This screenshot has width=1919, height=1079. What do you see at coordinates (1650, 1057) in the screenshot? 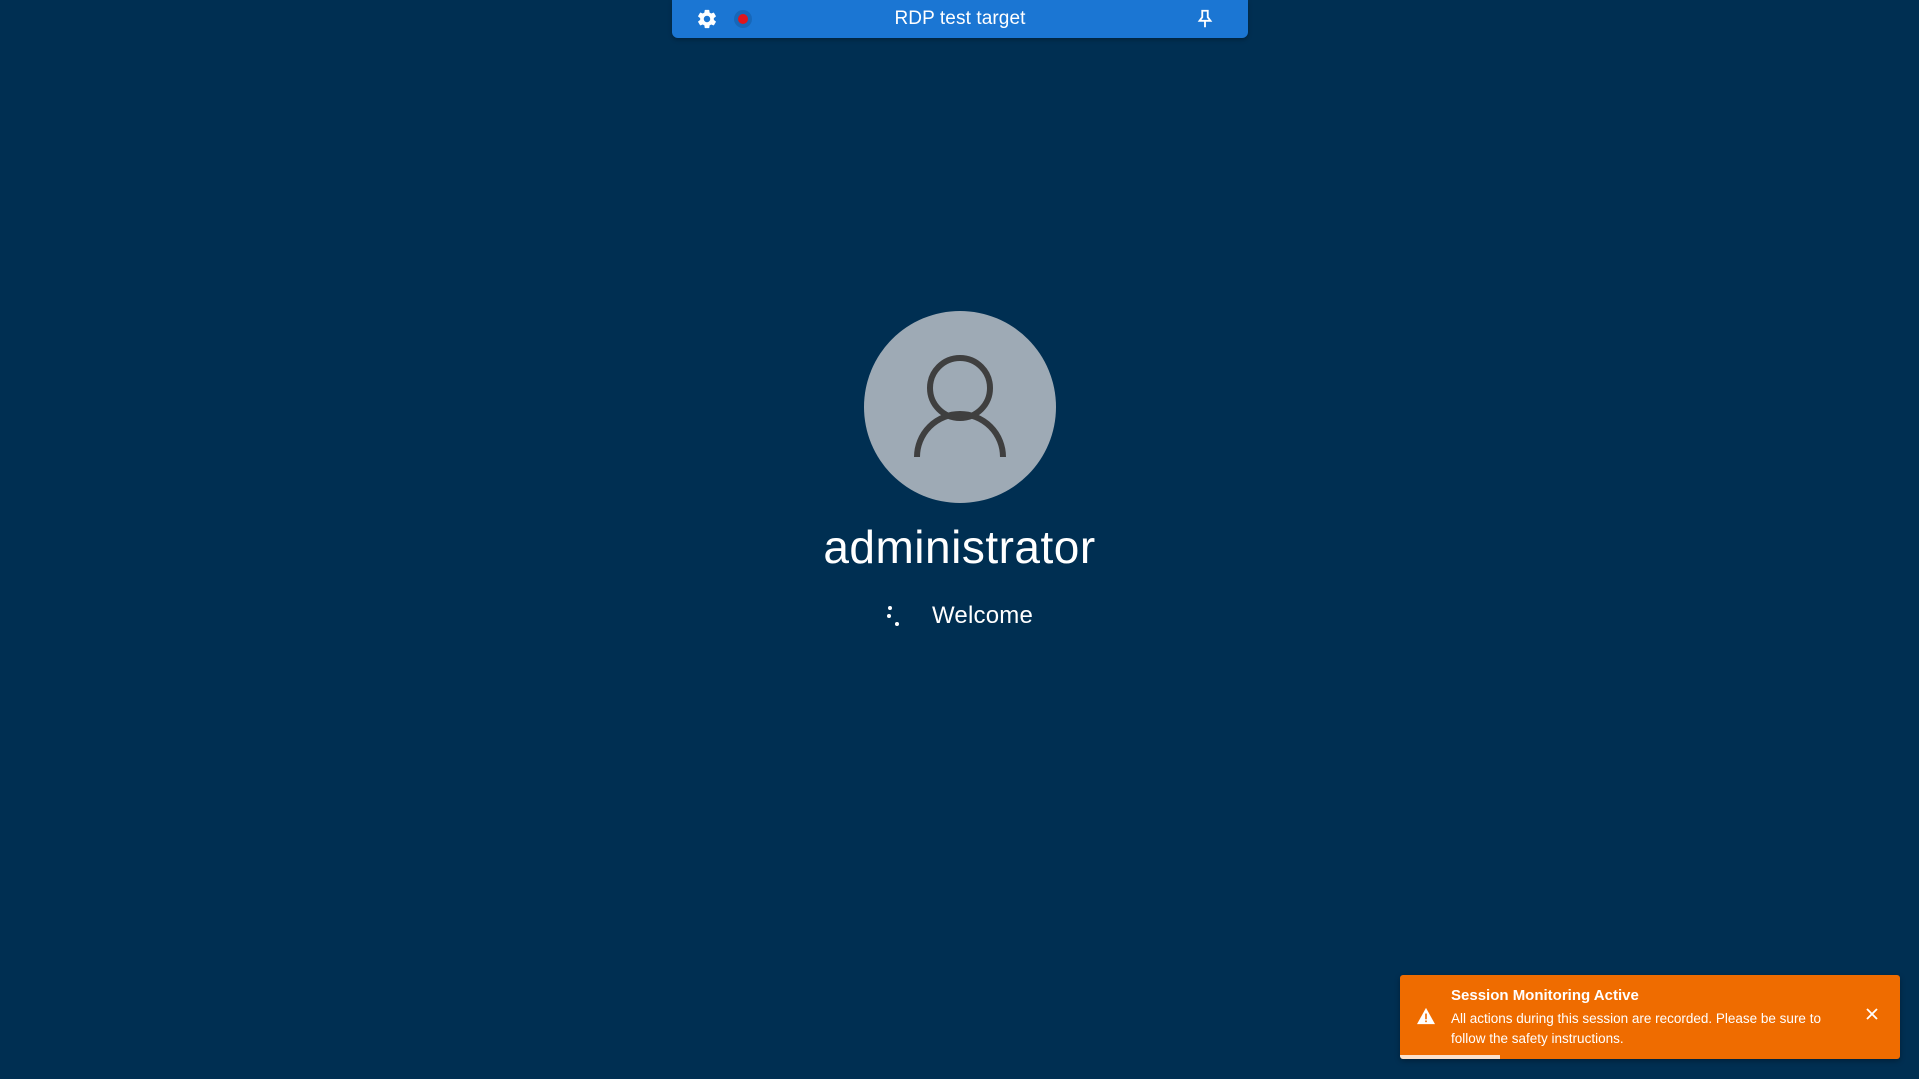
I see `toast-progress-bar` at bounding box center [1650, 1057].